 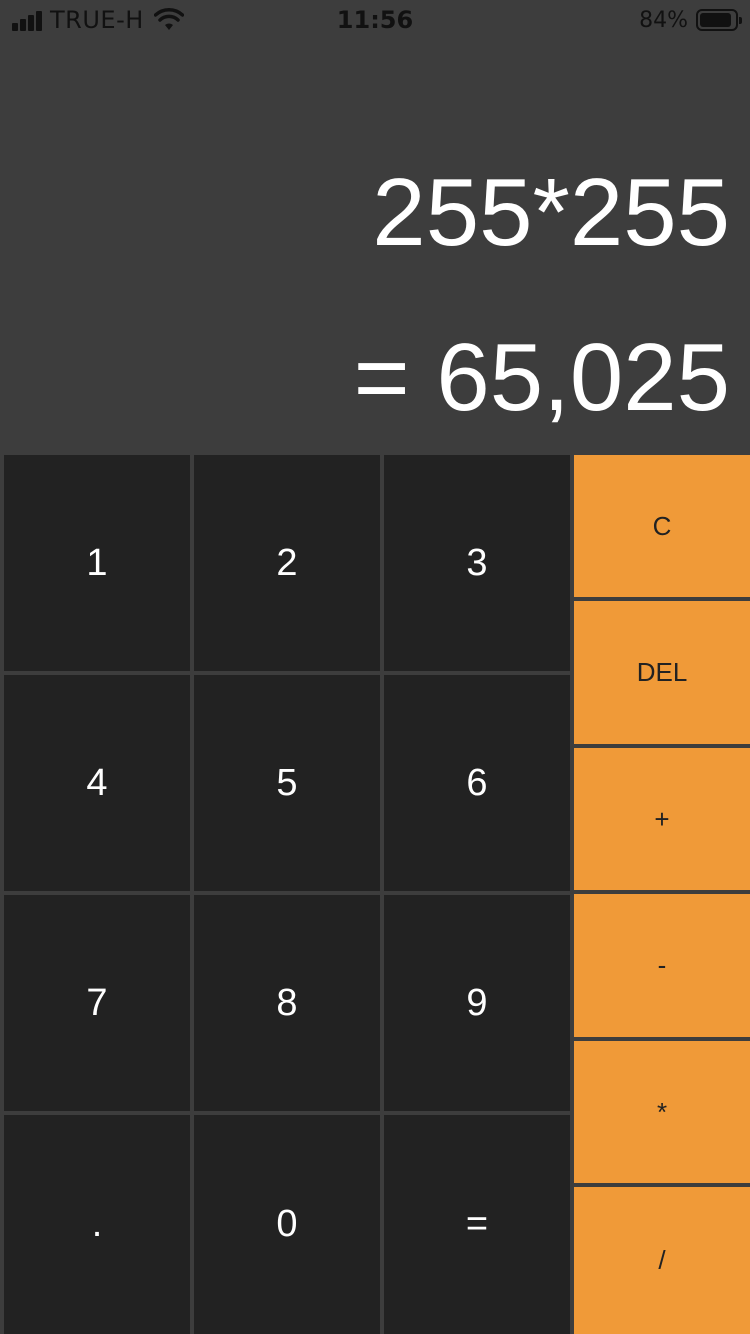 What do you see at coordinates (662, 1112) in the screenshot?
I see `multiply-button: *` at bounding box center [662, 1112].